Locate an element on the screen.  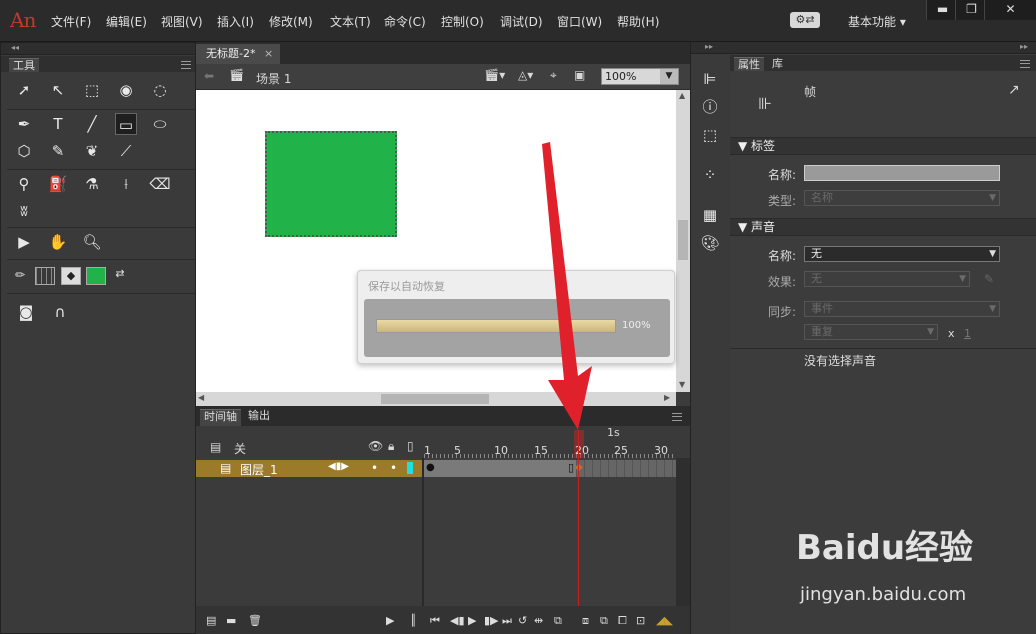
menu-file: 文件(F) is located at coordinates (71, 21).